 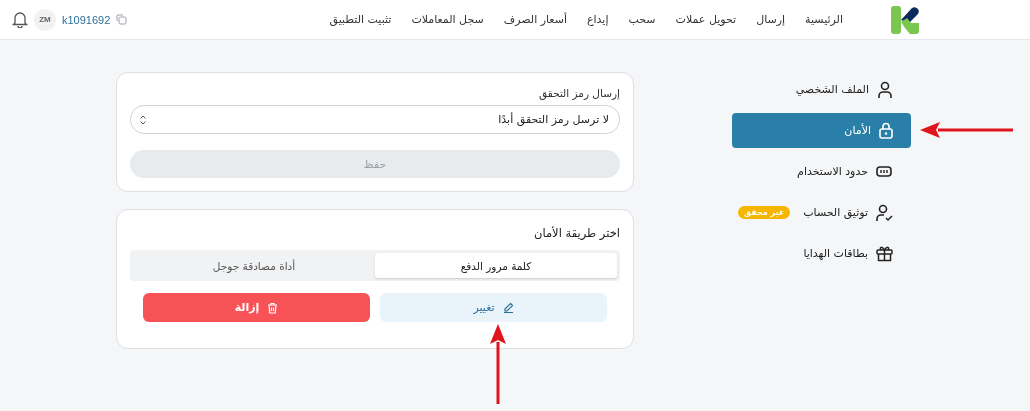 I want to click on trash-icon, so click(x=273, y=307).